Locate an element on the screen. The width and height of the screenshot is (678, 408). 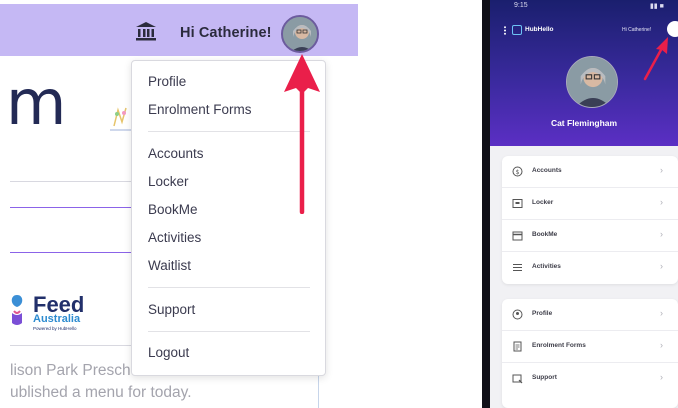
menu-card: Profile › Enrolment Forms › Support › is located at coordinates (590, 353).